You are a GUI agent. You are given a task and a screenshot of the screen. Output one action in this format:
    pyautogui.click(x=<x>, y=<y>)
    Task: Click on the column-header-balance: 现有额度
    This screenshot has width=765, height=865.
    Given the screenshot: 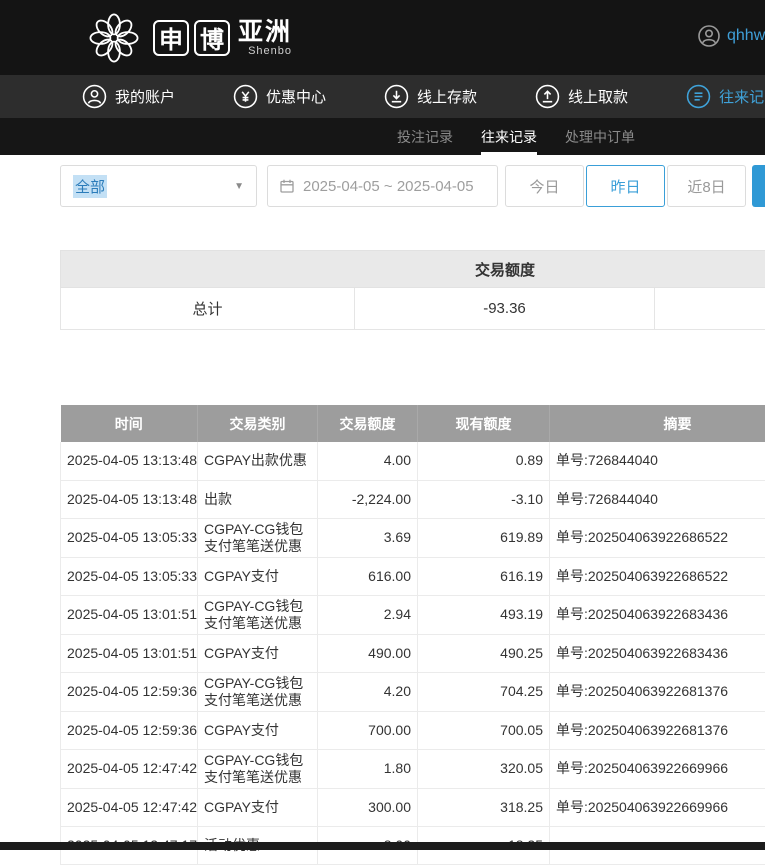 What is the action you would take?
    pyautogui.click(x=484, y=423)
    